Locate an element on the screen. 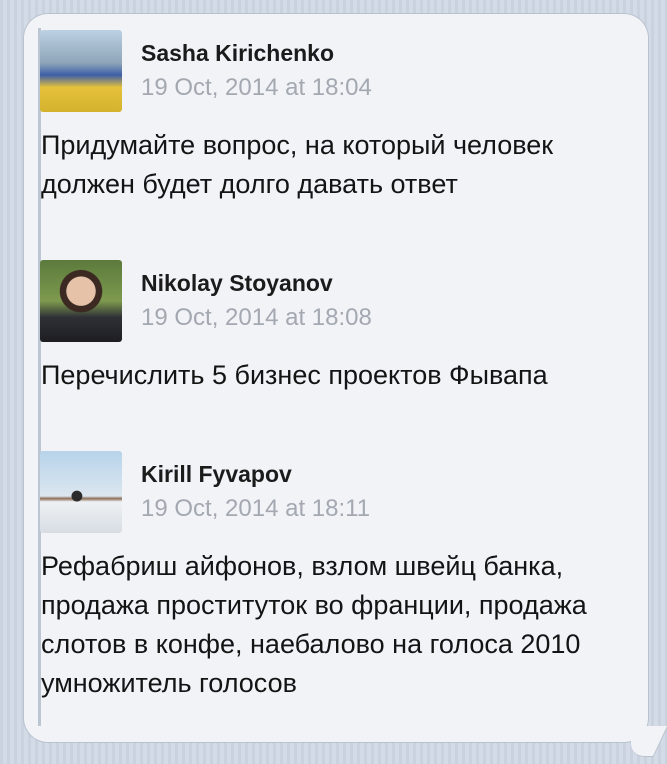 This screenshot has width=667, height=764. message-text: Перечислить 5 бизнес проектов Фывапа is located at coordinates (294, 375).